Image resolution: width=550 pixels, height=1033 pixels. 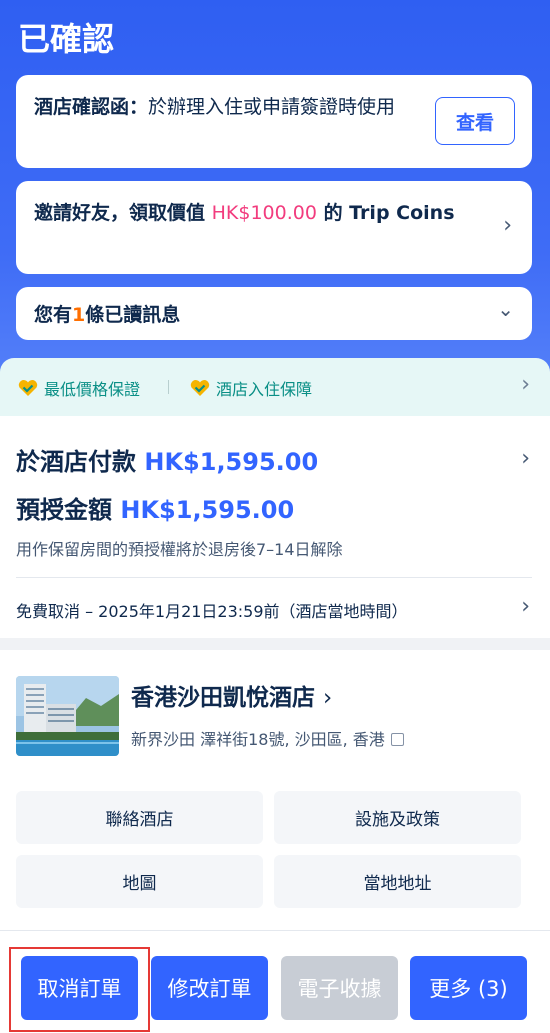 I want to click on hotel-name: 香港沙田凱悅酒店 ›, so click(x=231, y=695).